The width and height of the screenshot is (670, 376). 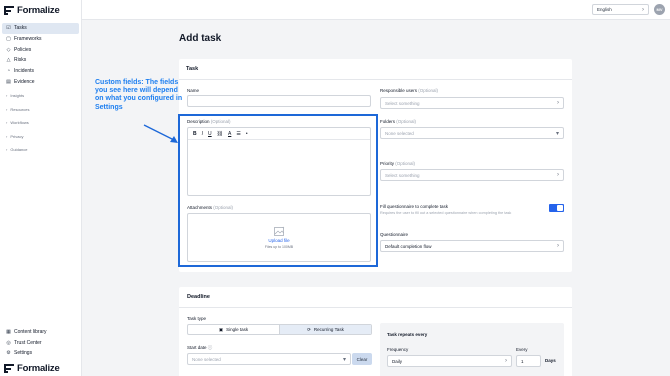 What do you see at coordinates (8, 71) in the screenshot?
I see `incidents-icon: ◔` at bounding box center [8, 71].